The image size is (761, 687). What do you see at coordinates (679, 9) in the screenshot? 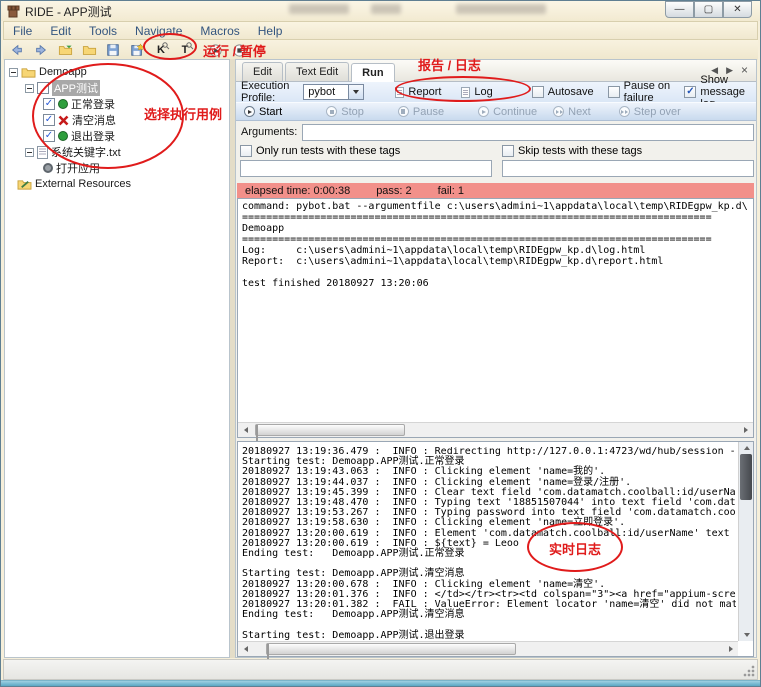
I see `minimize-button: —` at bounding box center [679, 9].